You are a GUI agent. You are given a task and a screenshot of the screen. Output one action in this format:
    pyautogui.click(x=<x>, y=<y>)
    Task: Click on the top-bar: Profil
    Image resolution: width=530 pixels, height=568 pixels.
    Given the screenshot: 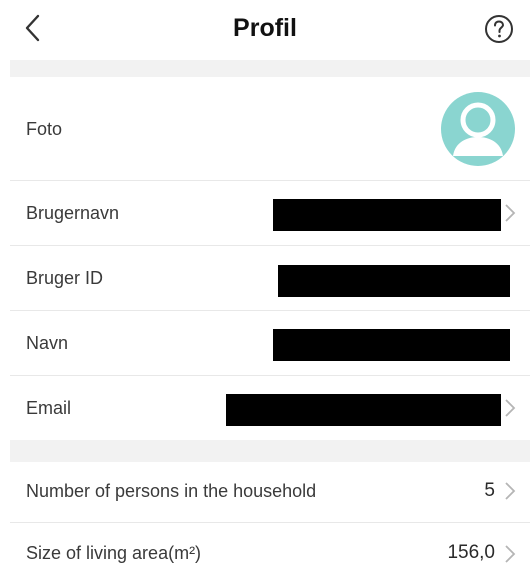 What is the action you would take?
    pyautogui.click(x=265, y=29)
    